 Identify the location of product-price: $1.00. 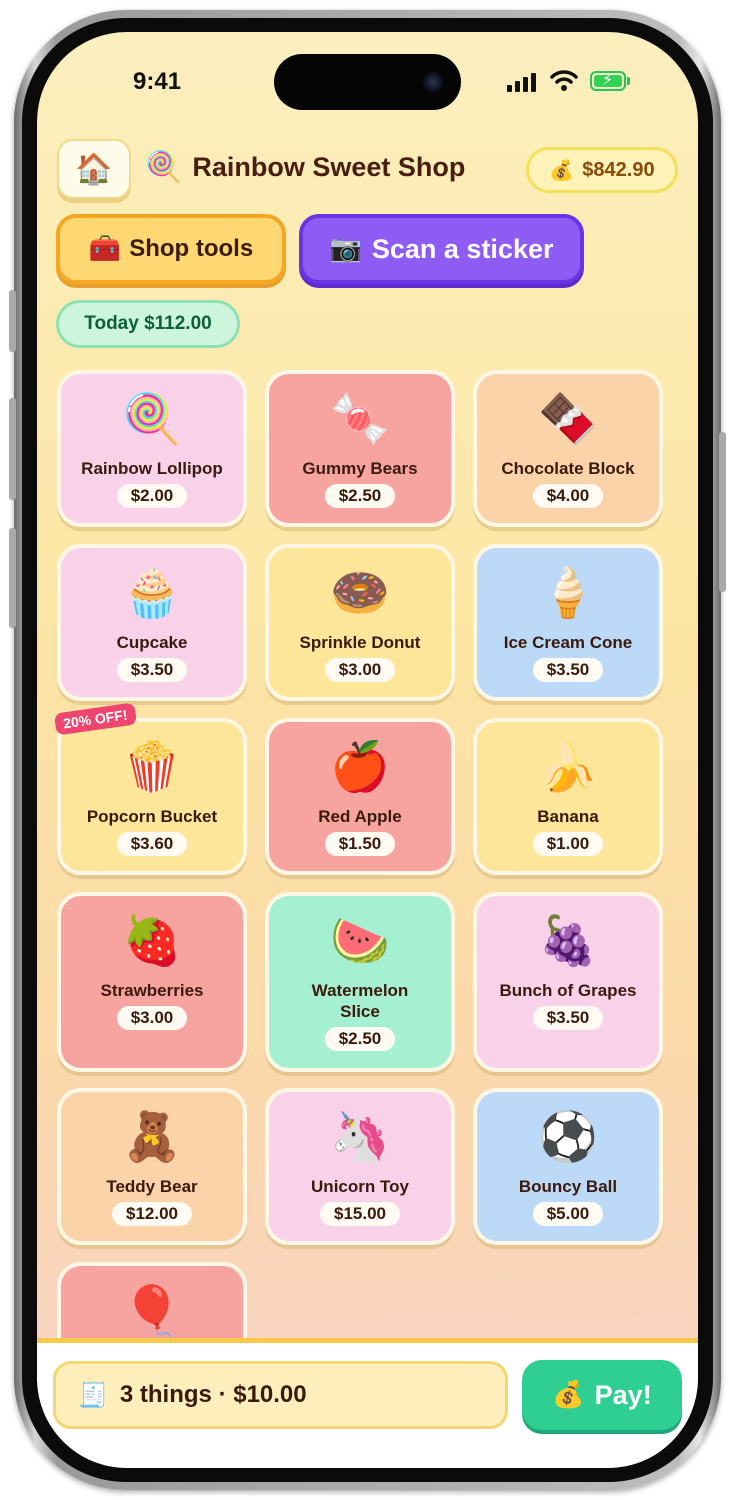
(568, 844).